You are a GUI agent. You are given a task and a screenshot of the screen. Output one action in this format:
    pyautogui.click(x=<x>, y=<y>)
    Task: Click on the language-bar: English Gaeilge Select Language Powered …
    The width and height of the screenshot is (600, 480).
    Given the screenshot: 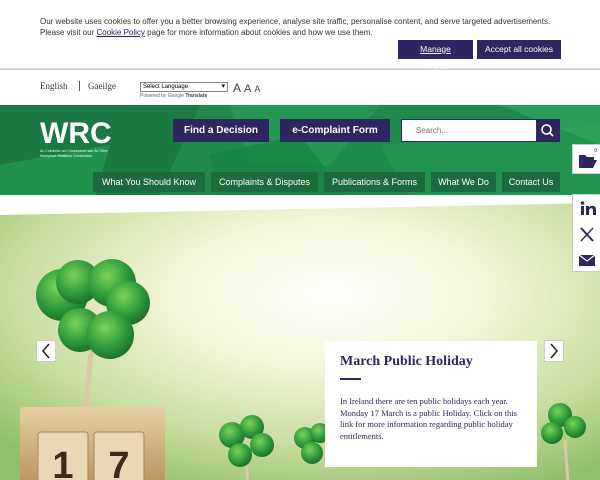 What is the action you would take?
    pyautogui.click(x=300, y=87)
    